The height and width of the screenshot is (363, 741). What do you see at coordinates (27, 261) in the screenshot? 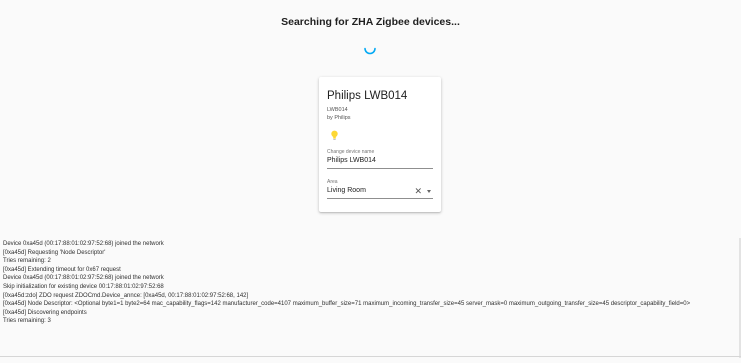
I see `log-line: Tries remaining: 2` at bounding box center [27, 261].